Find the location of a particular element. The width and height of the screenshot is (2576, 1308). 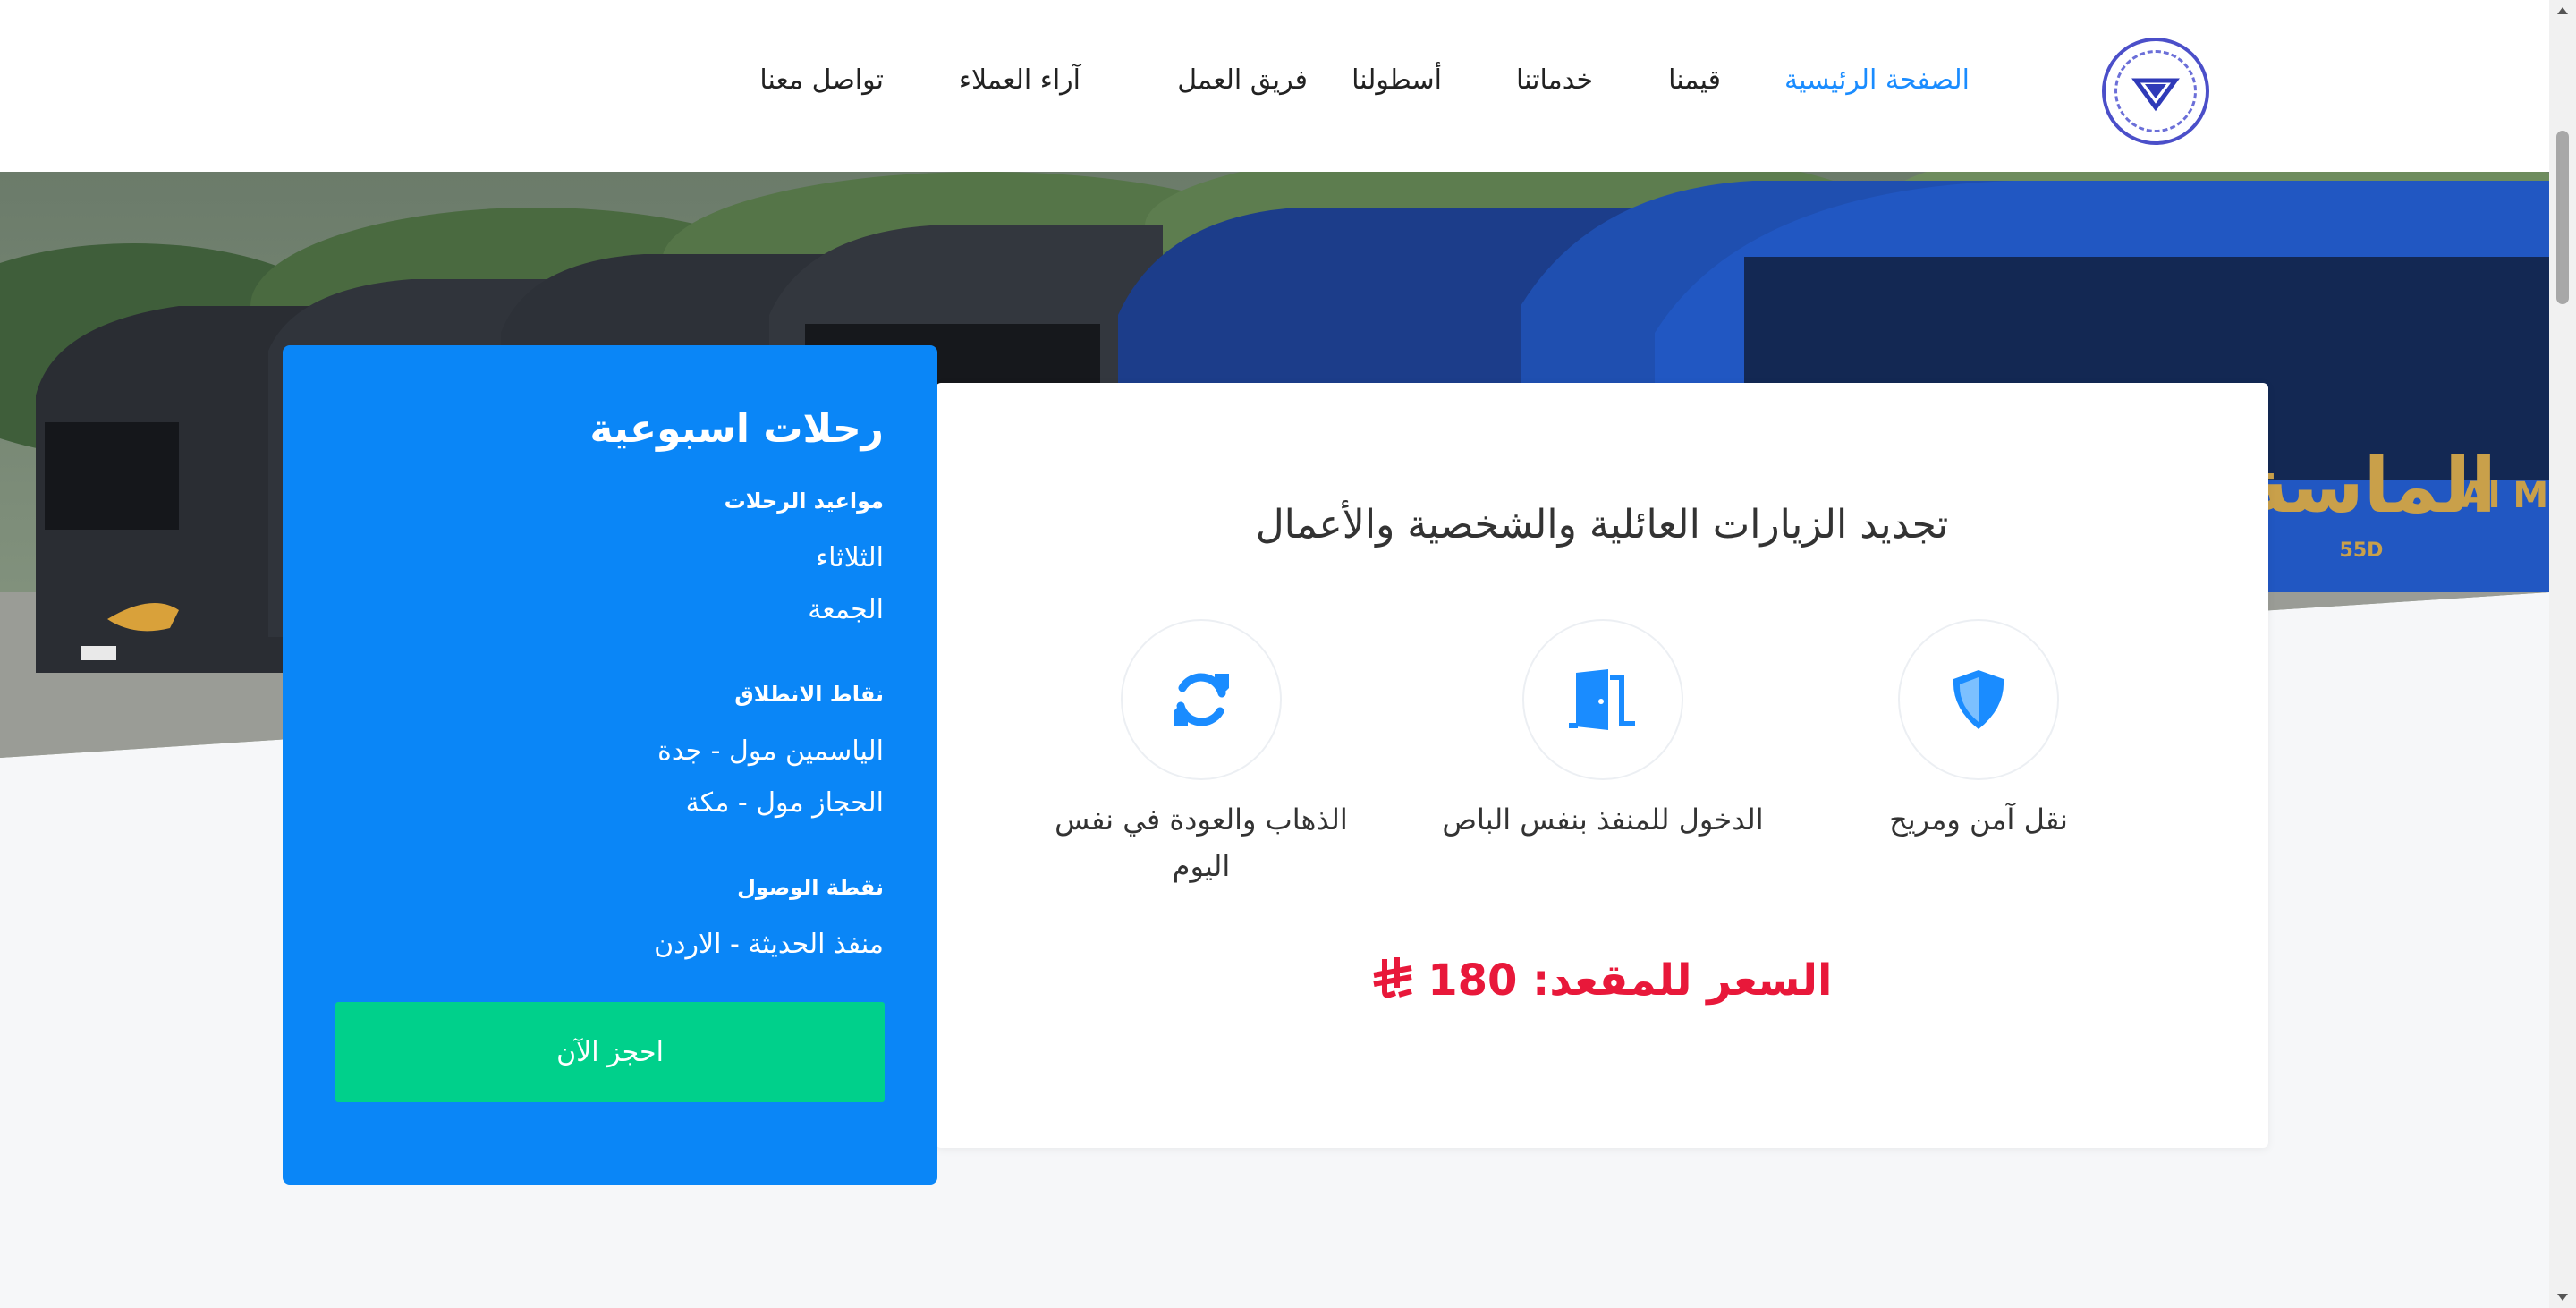

feature-label: نقل آمن ومريح is located at coordinates (1978, 820).